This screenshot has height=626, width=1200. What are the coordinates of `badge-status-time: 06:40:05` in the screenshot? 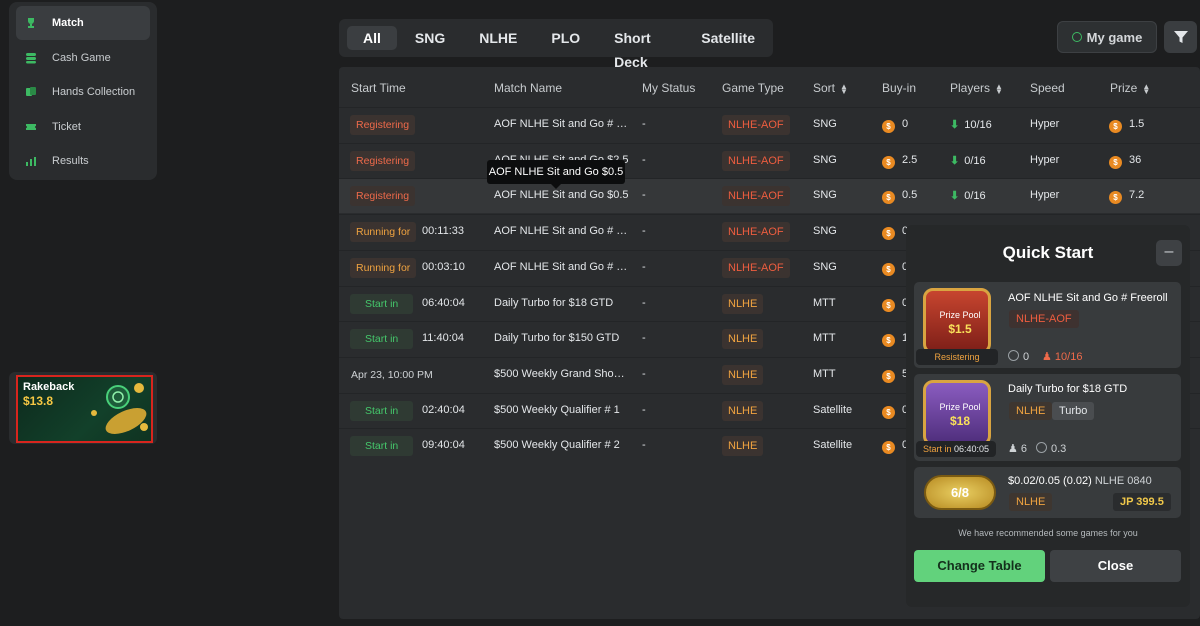 It's located at (971, 449).